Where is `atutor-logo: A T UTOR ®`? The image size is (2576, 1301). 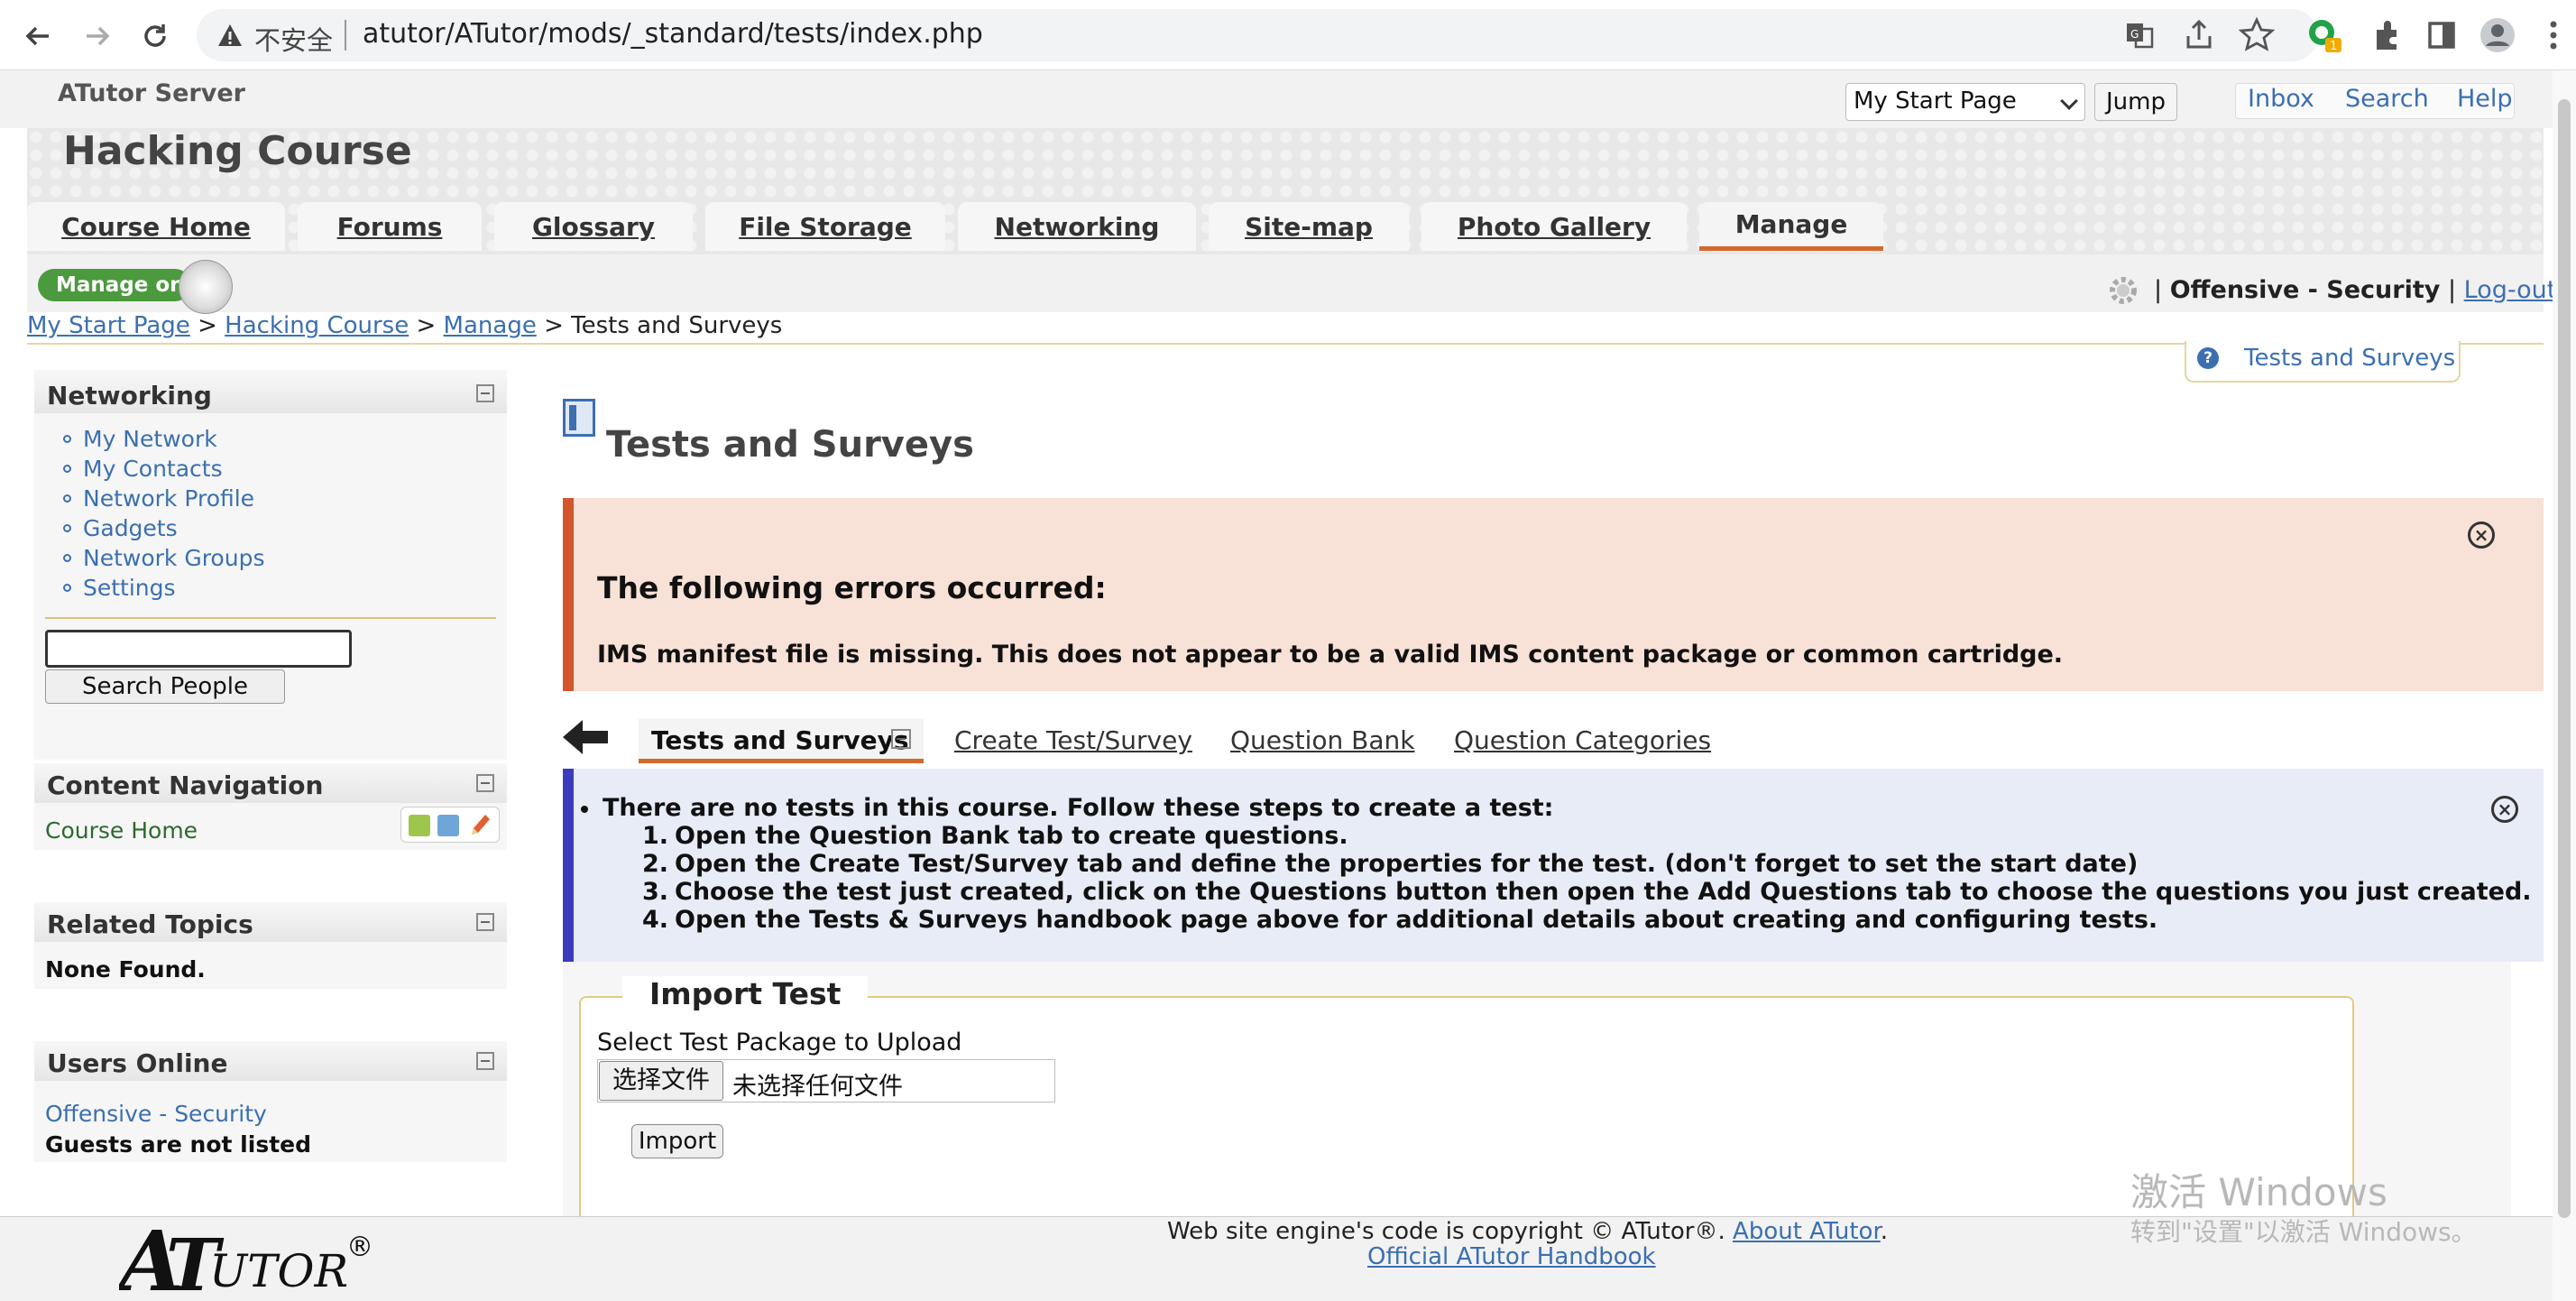
atutor-logo: A T UTOR ® is located at coordinates (256, 1257).